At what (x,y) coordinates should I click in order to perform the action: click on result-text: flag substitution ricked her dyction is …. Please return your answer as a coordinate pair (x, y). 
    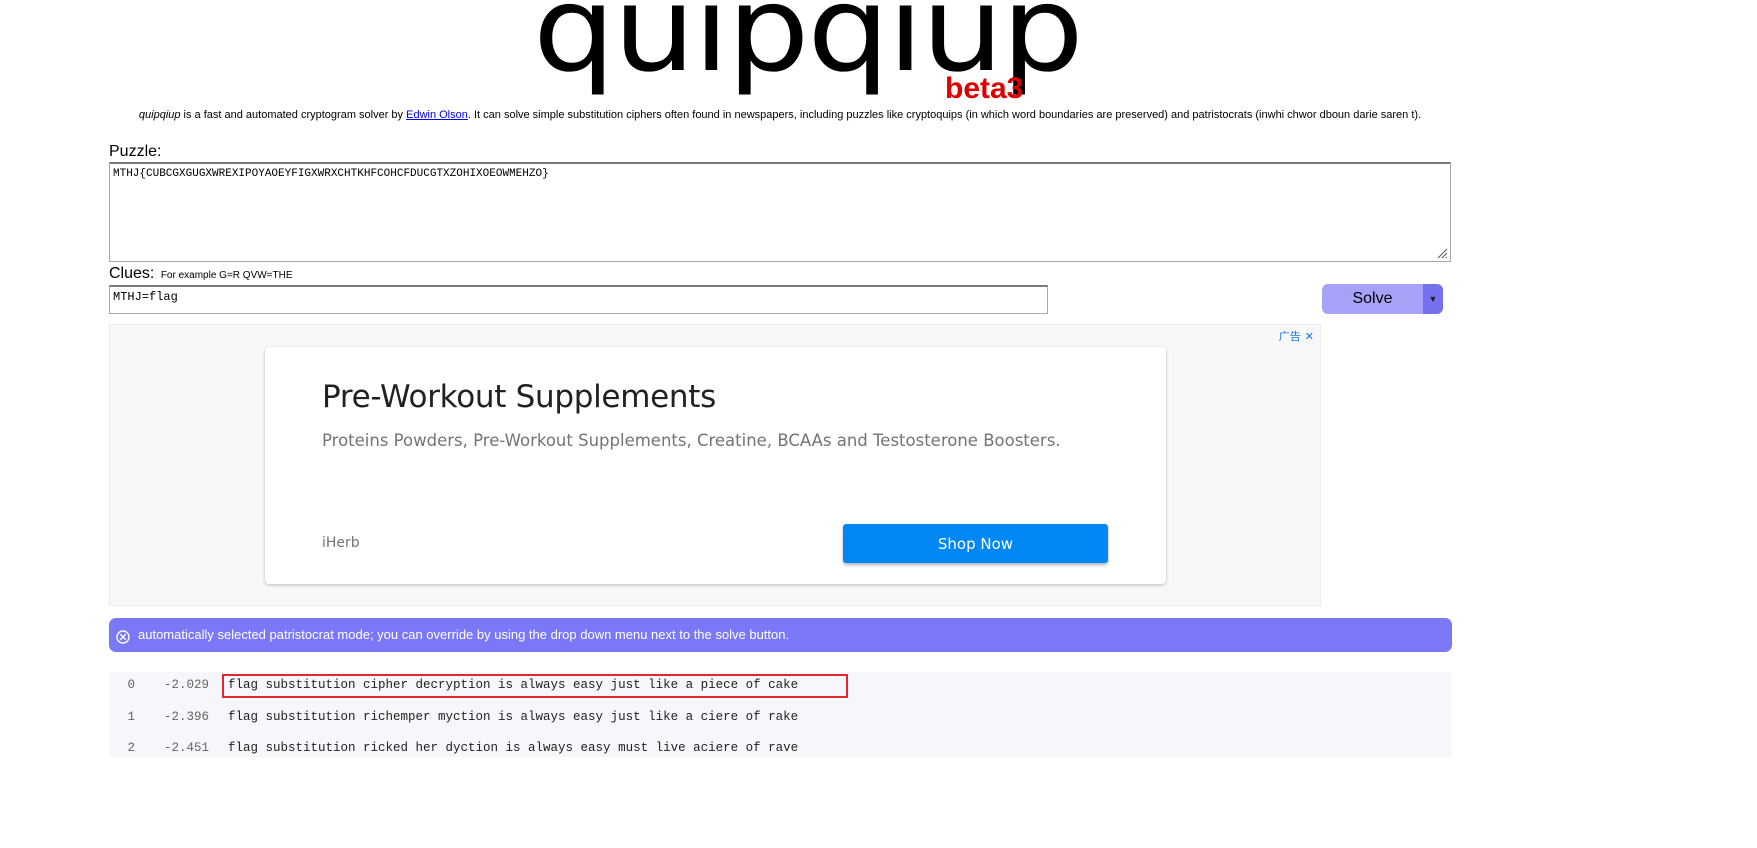
    Looking at the image, I should click on (513, 748).